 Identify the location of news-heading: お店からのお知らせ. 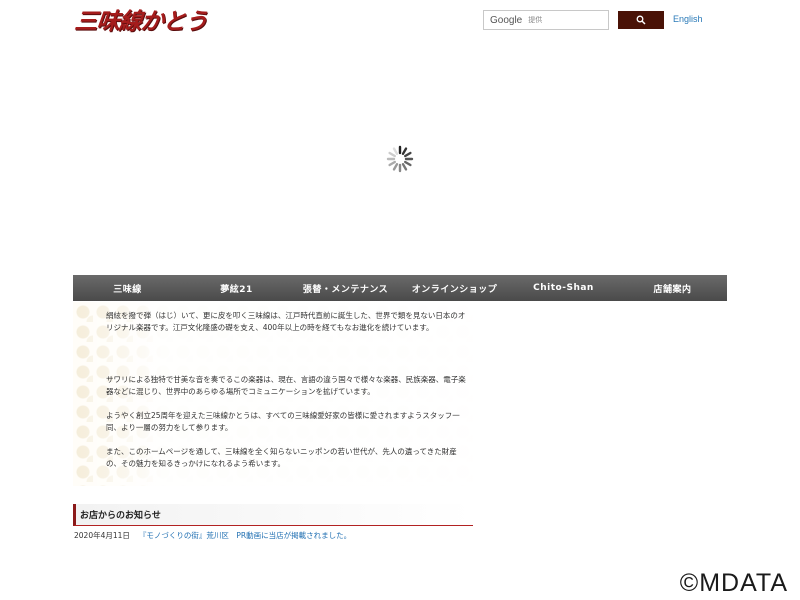
(273, 515).